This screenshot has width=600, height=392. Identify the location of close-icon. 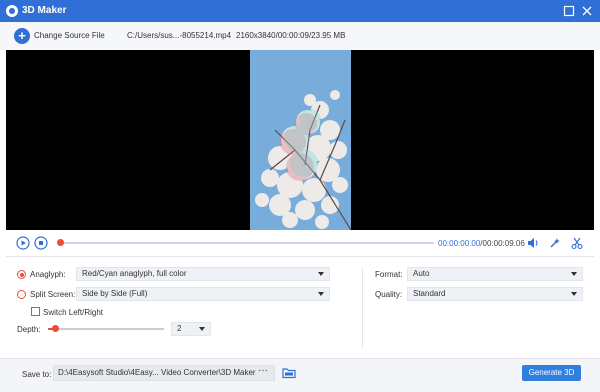
(587, 11).